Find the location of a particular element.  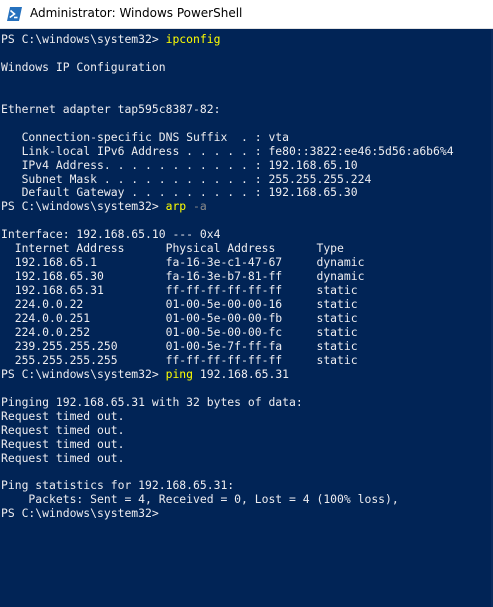

command-text: ping is located at coordinates (179, 373).